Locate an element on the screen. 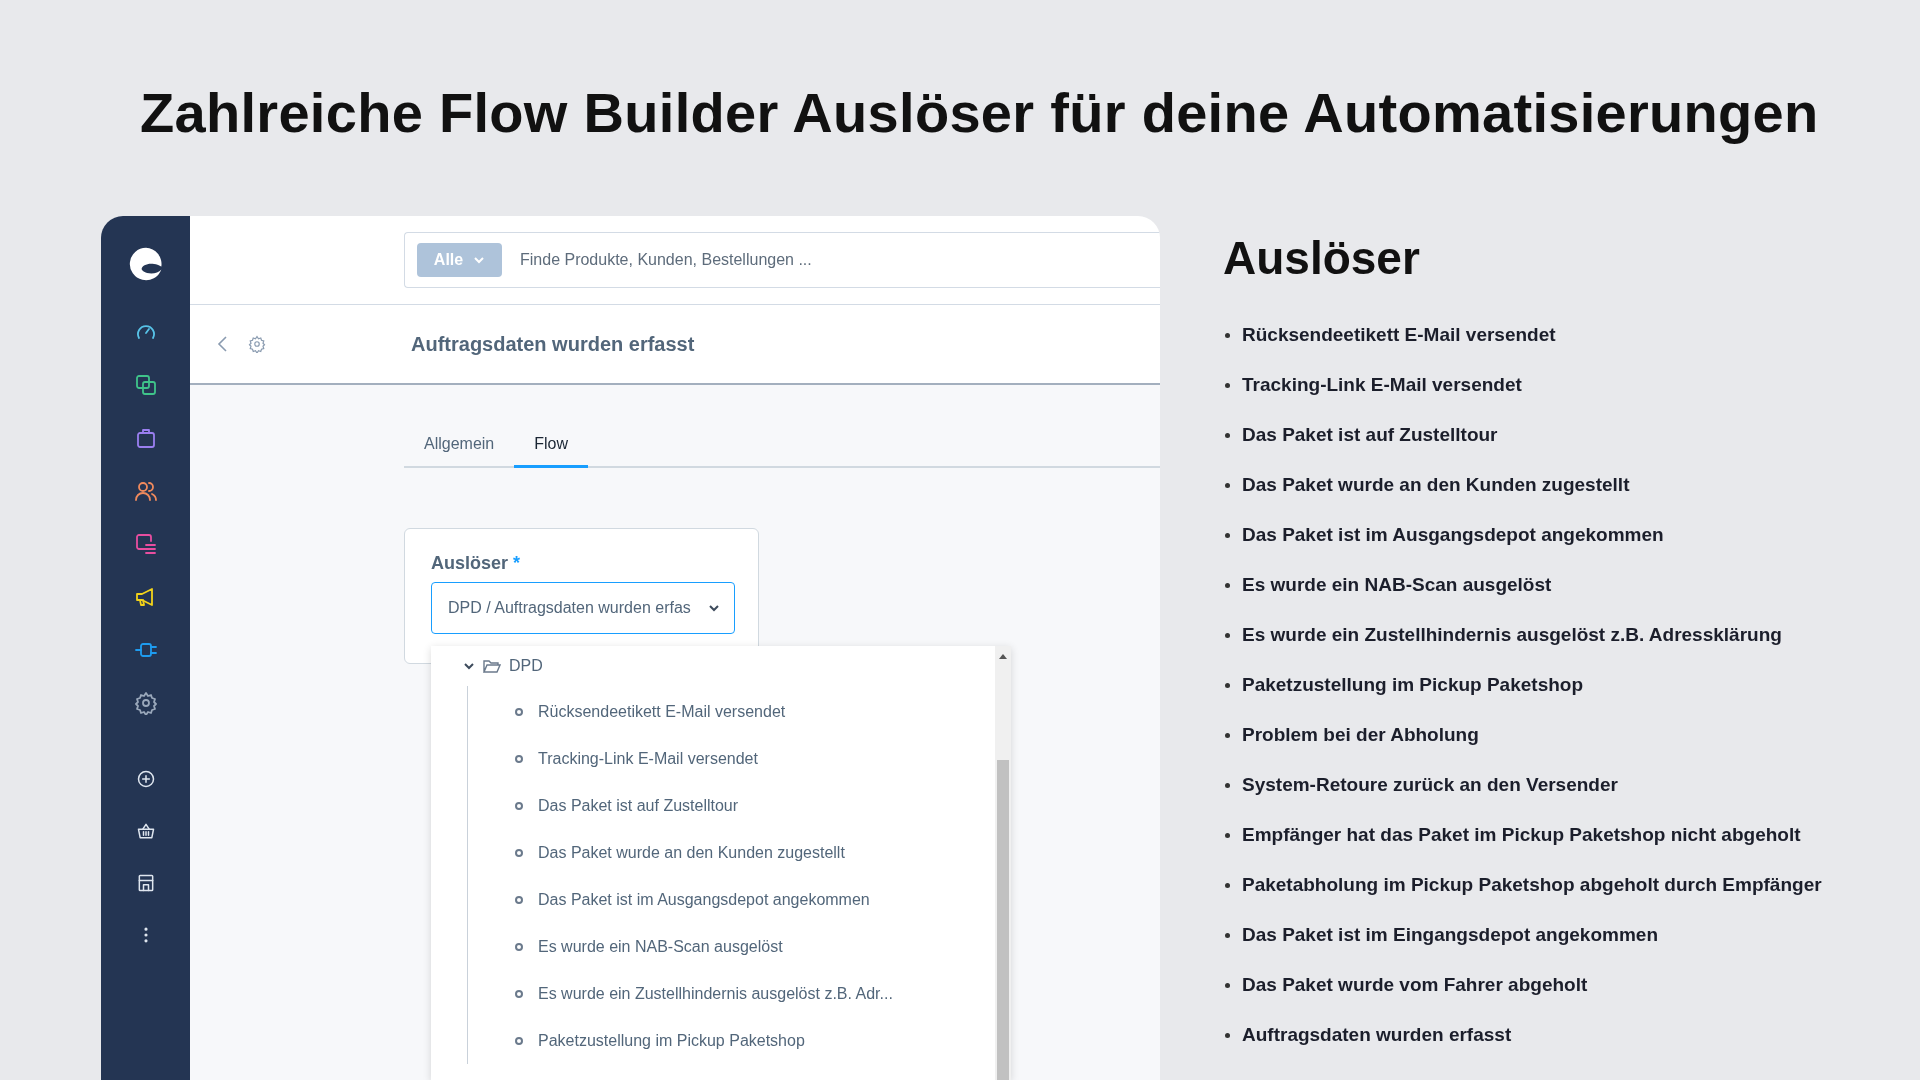 The image size is (1920, 1080). trigger-name: Auftragsdaten wurden erfasst is located at coordinates (1377, 1035).